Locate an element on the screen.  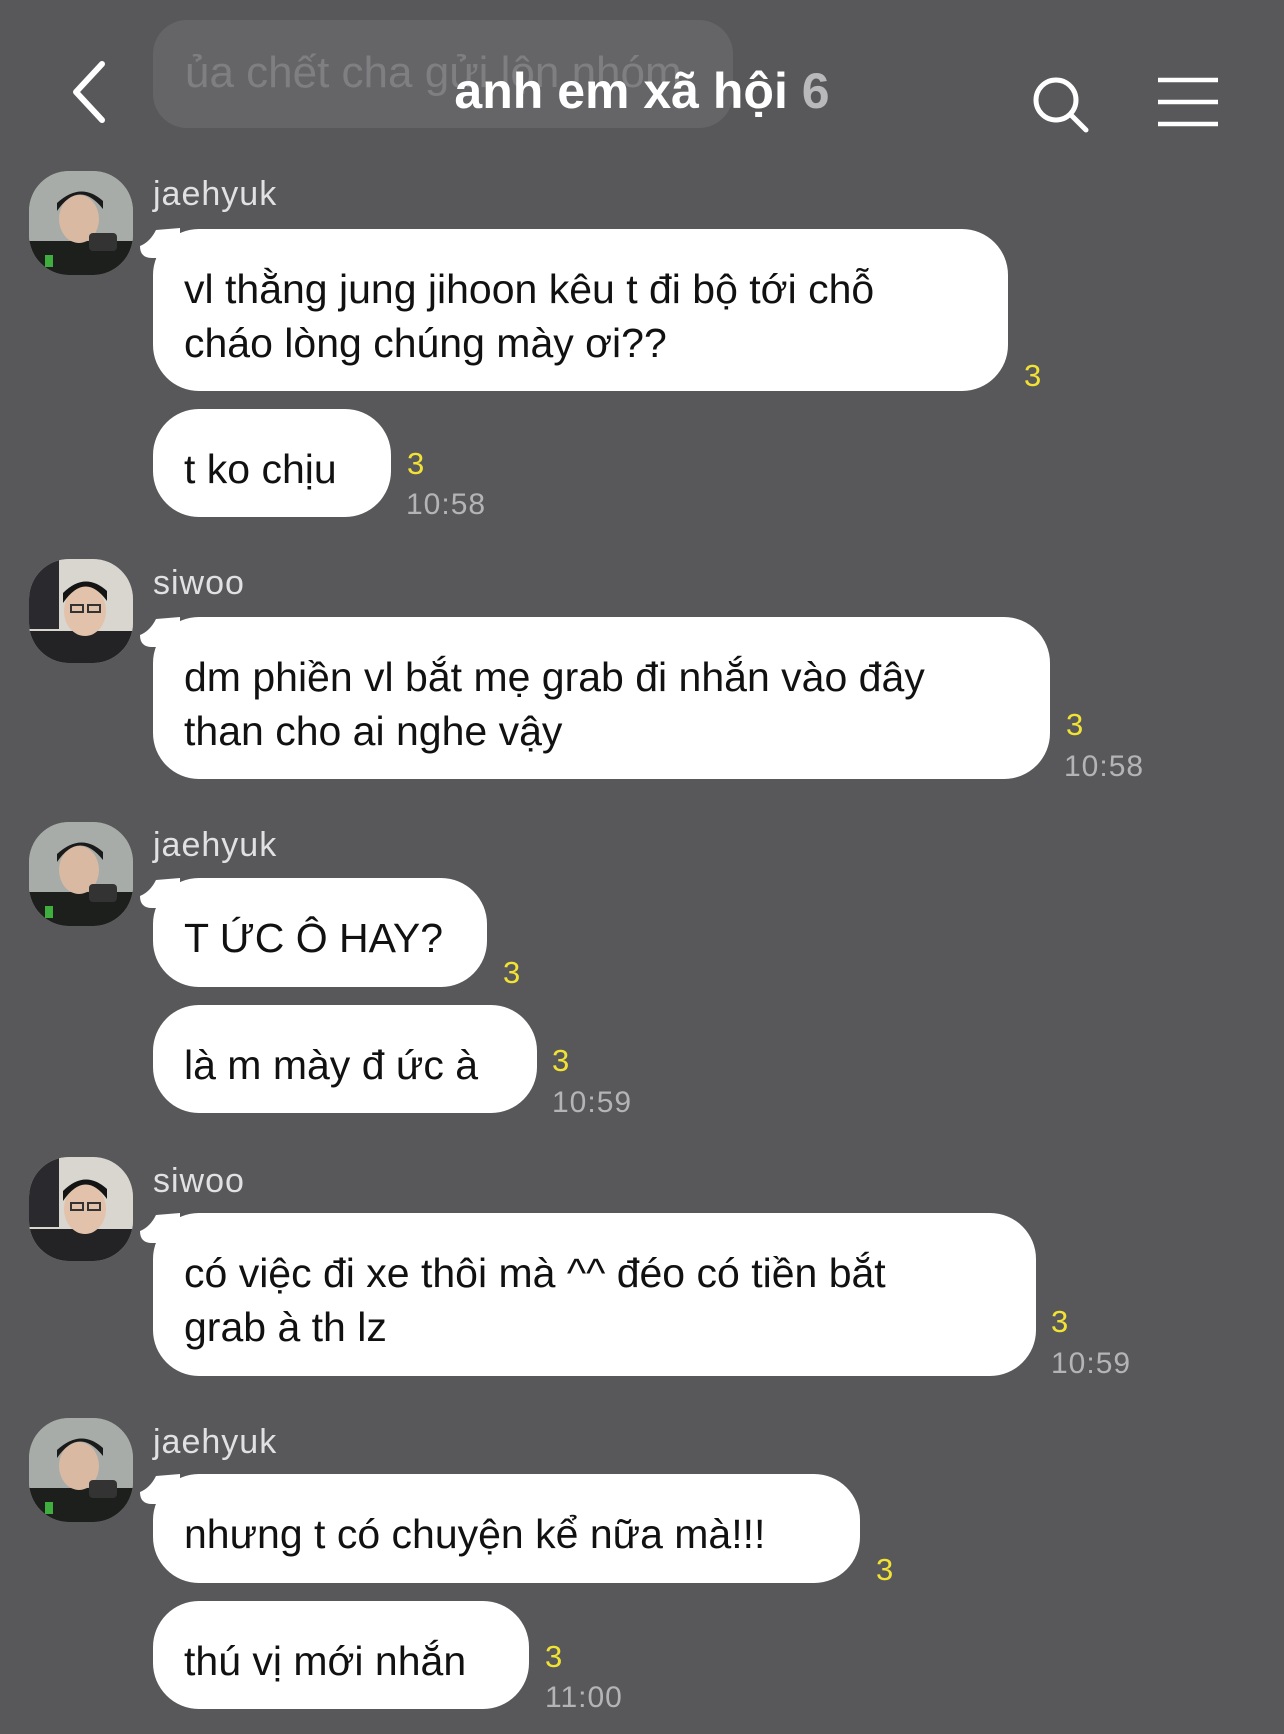
message-bubble: T ỨC Ô HAY? is located at coordinates (320, 932).